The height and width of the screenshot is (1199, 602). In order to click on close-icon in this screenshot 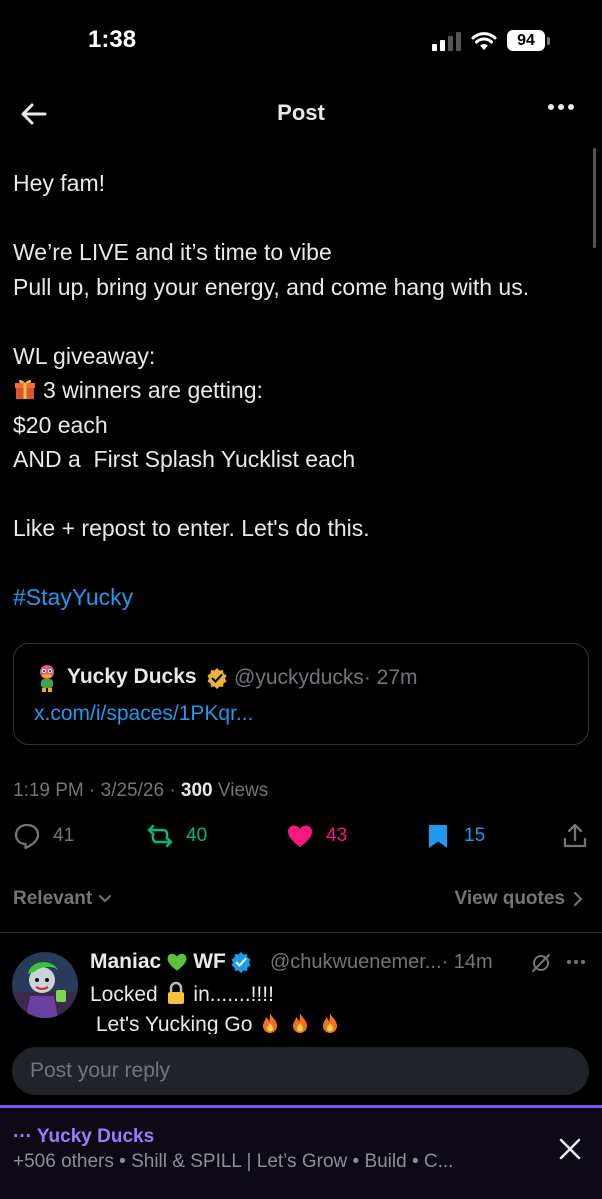, I will do `click(570, 1149)`.